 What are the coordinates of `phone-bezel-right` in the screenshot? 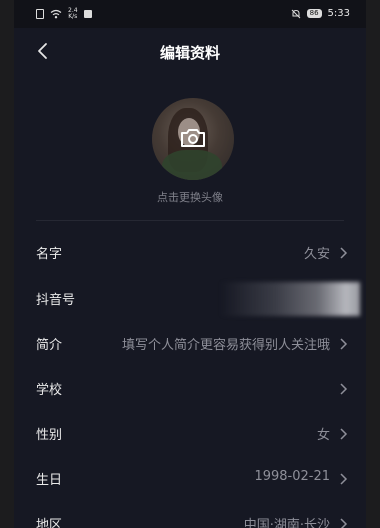 It's located at (373, 264).